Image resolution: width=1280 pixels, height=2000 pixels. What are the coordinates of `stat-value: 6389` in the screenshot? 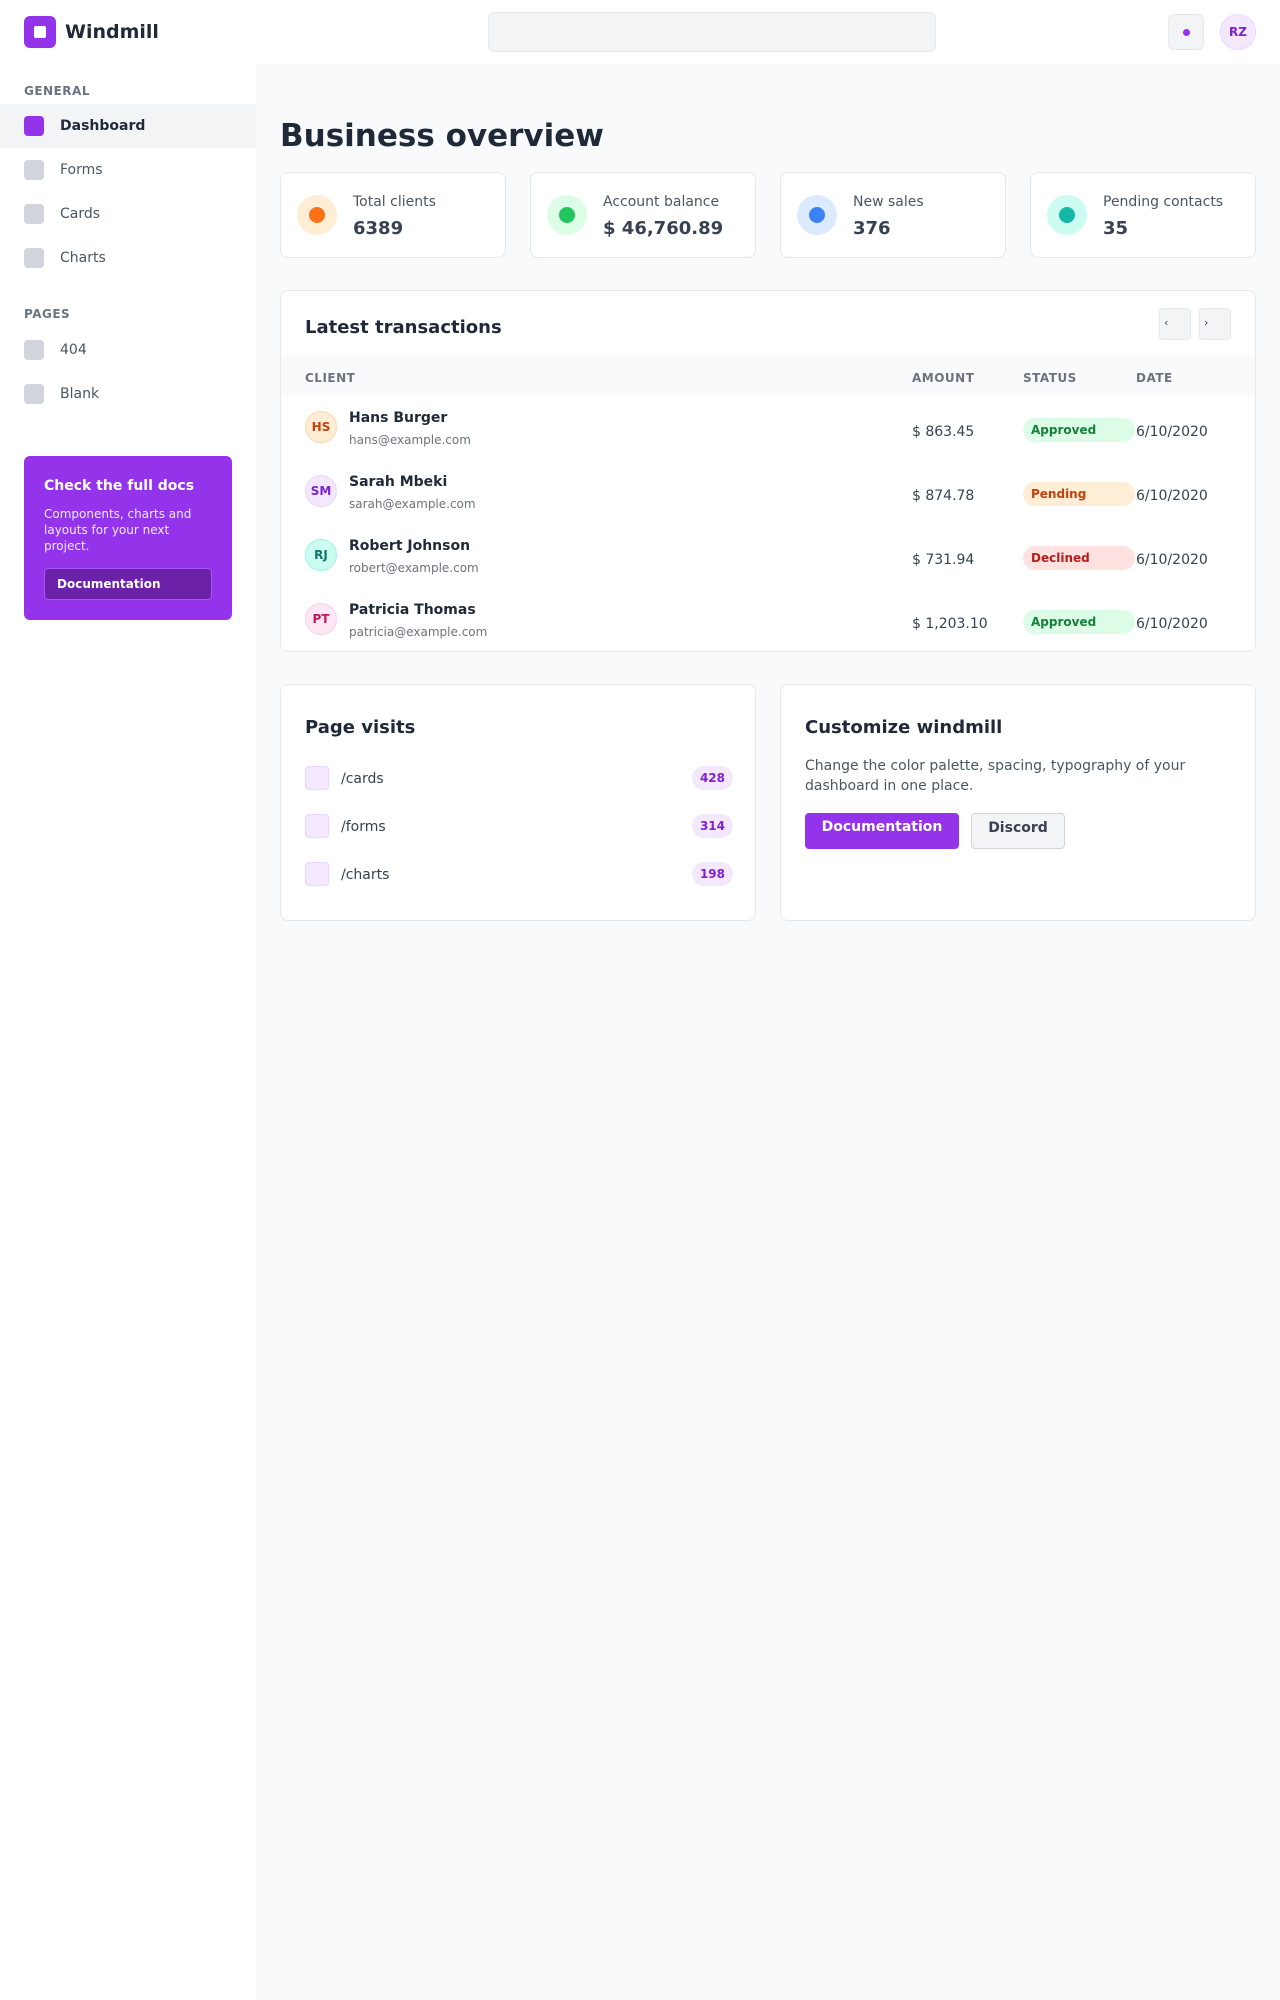 It's located at (378, 228).